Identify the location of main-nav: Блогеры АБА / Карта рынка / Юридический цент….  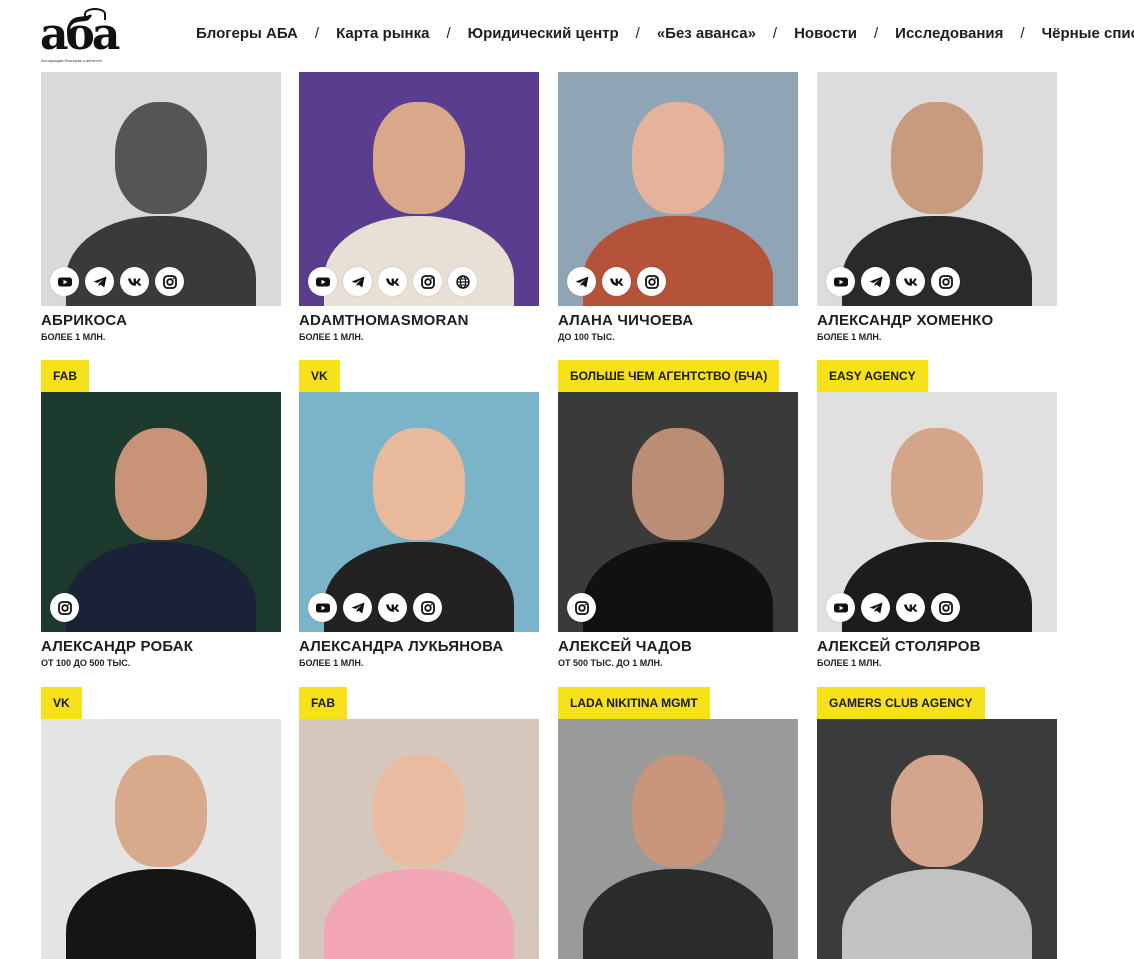
(665, 33).